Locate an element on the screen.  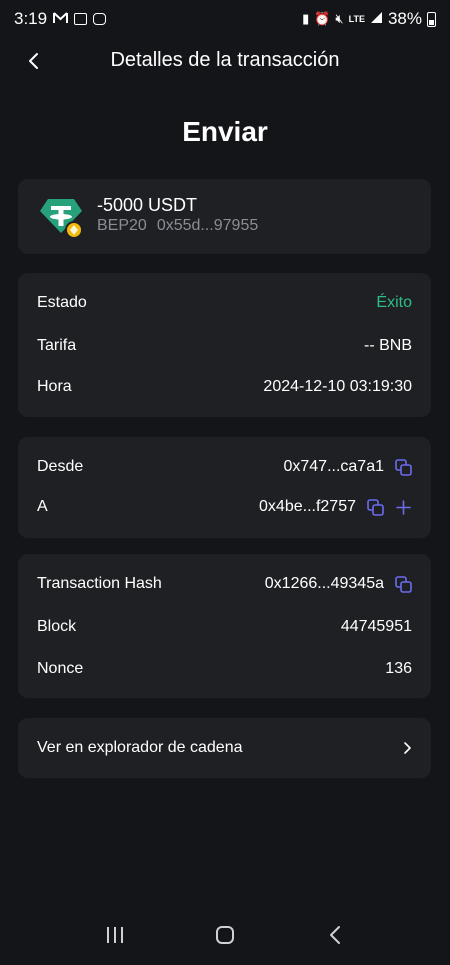
status-label: Estado is located at coordinates (62, 302).